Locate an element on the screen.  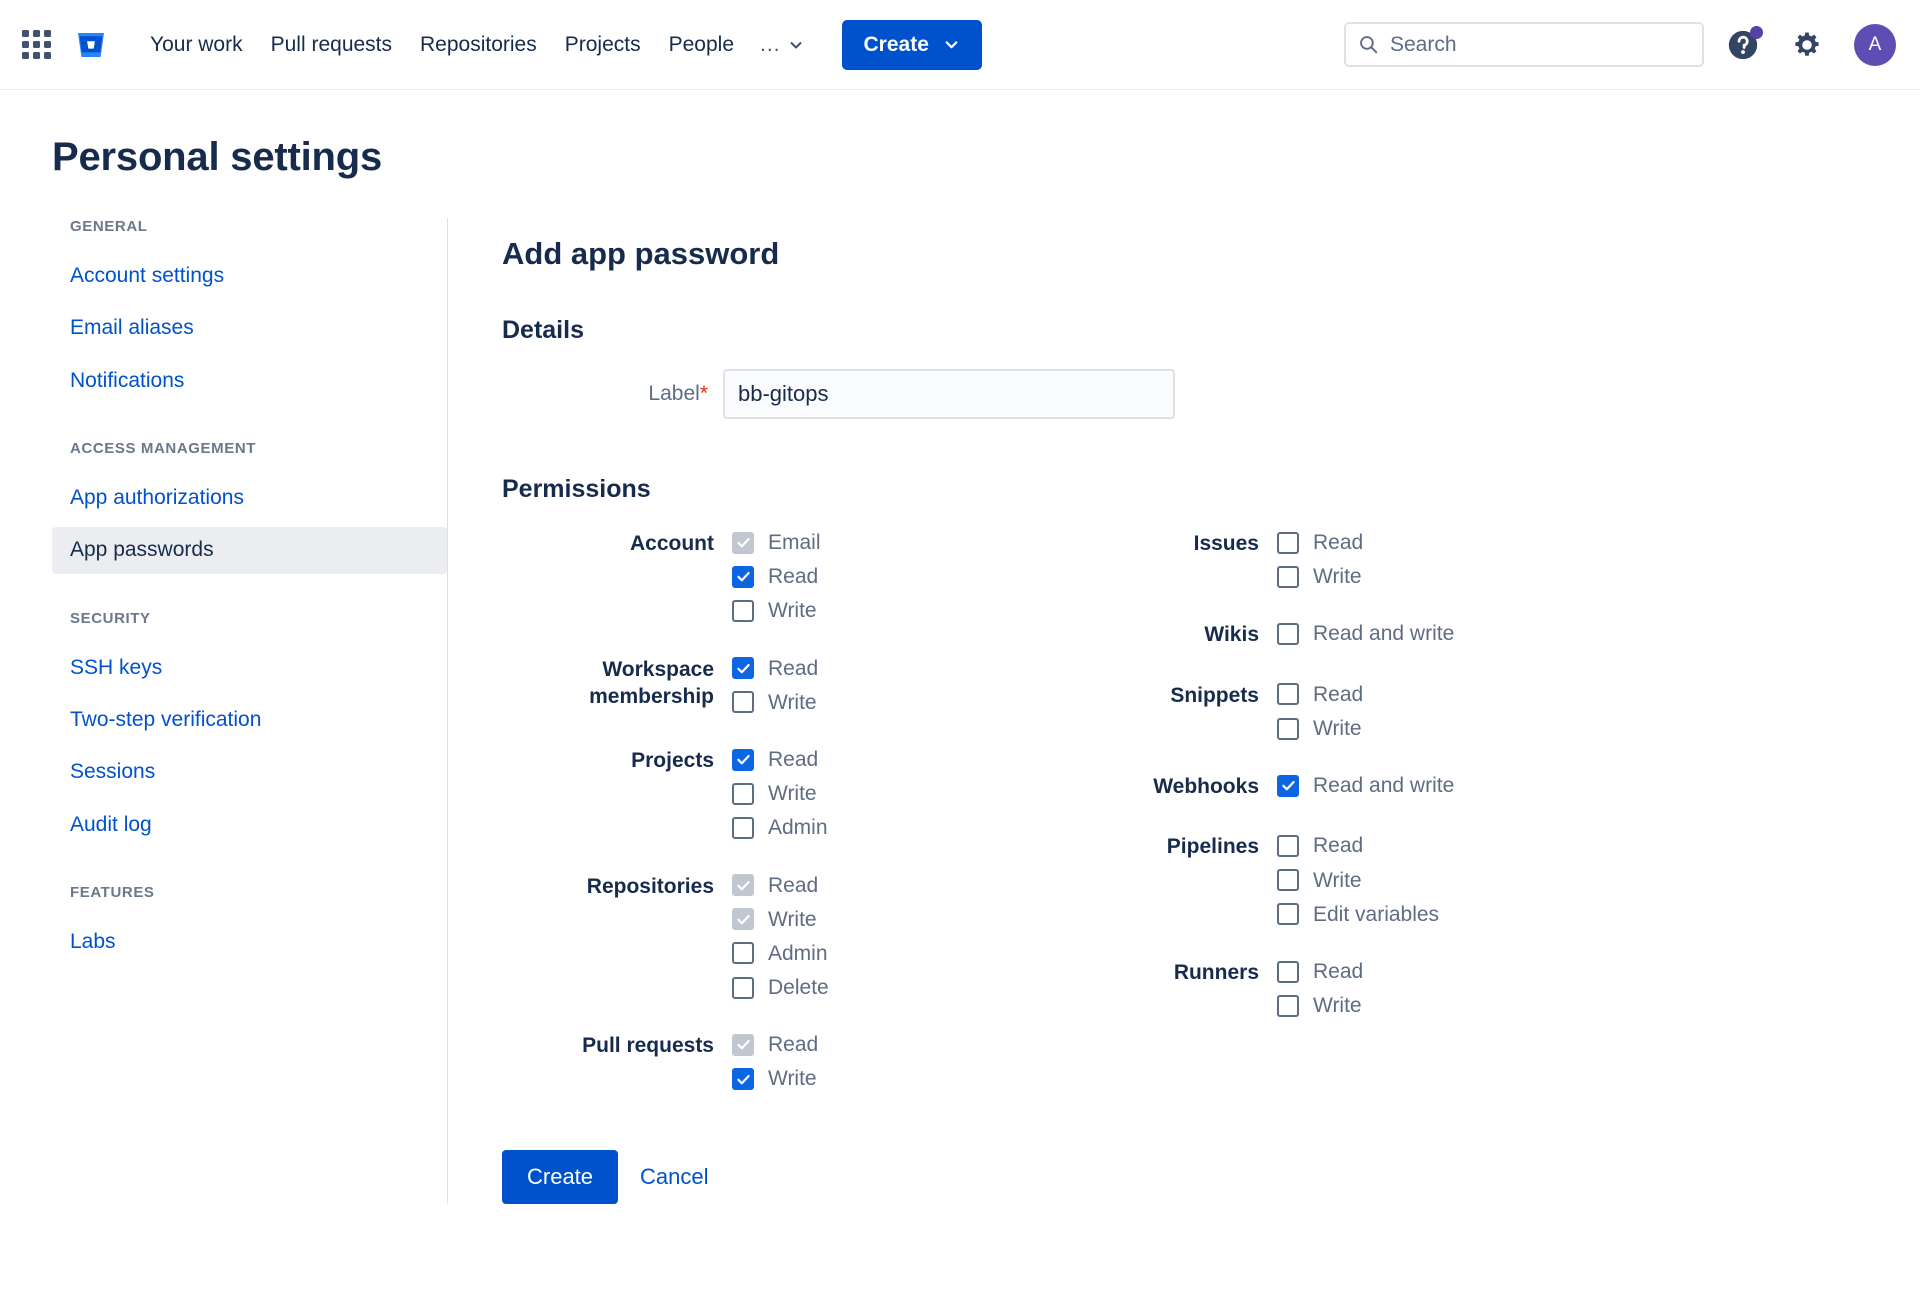
permission-option-account-email: Email is located at coordinates (776, 542).